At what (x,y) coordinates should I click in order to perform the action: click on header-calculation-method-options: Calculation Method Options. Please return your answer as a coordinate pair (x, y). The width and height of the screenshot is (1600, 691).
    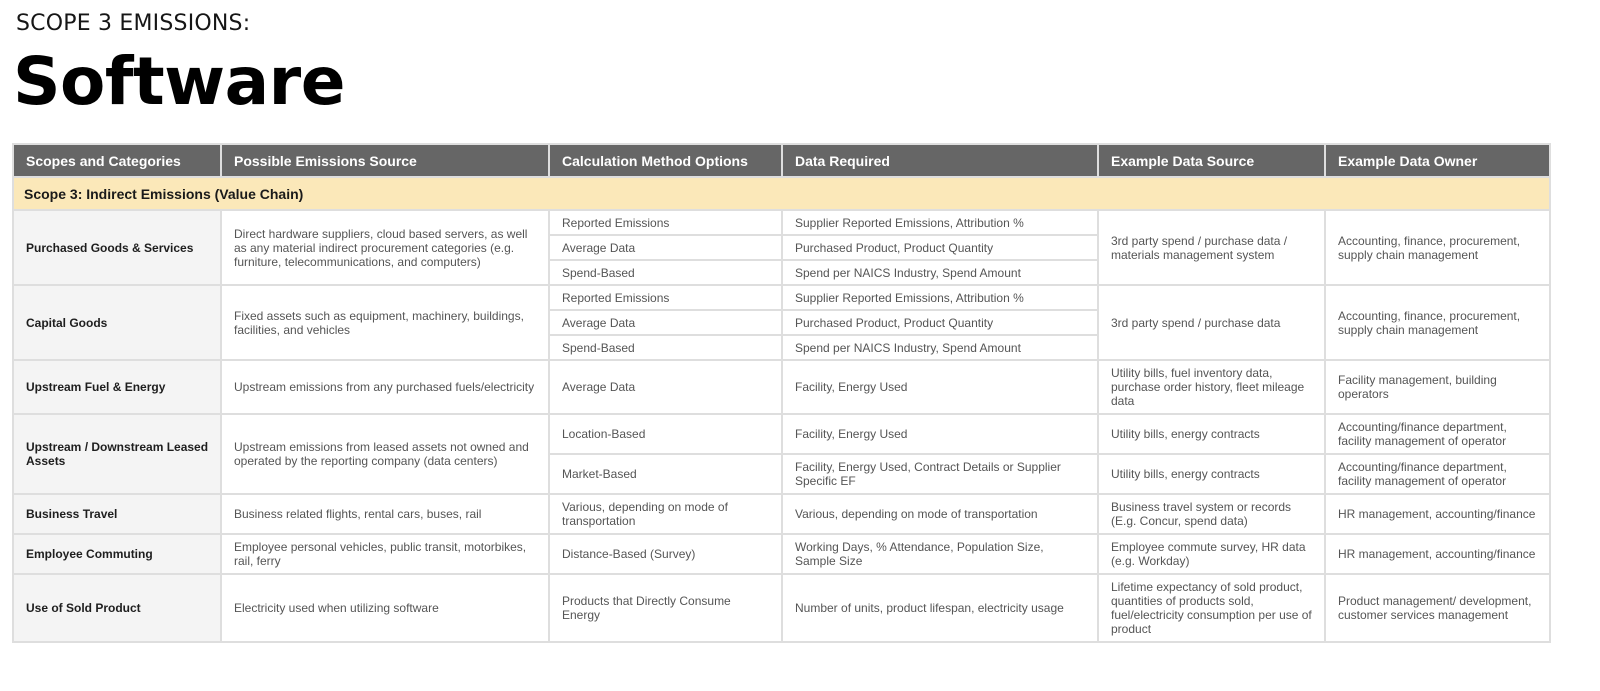
    Looking at the image, I should click on (665, 160).